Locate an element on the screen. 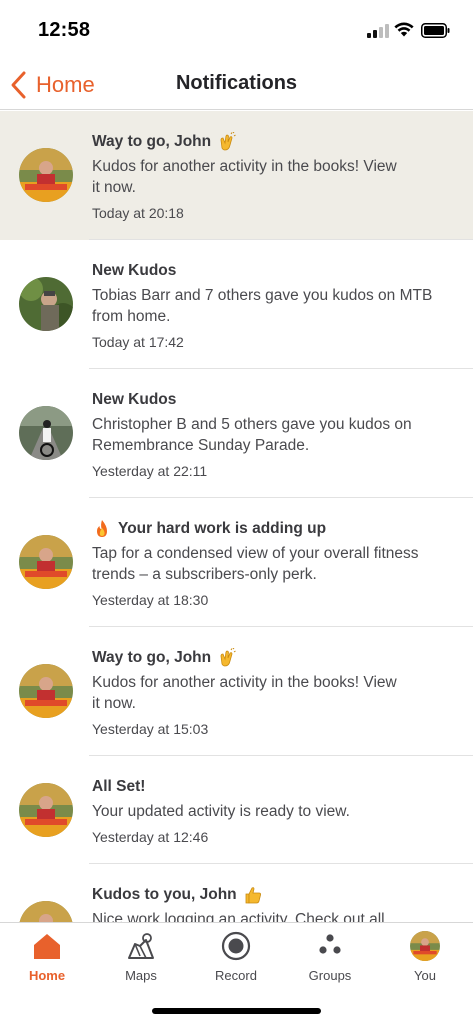 Image resolution: width=473 pixels, height=1024 pixels. tab-bar: Home Maps Record Groups You is located at coordinates (236, 973).